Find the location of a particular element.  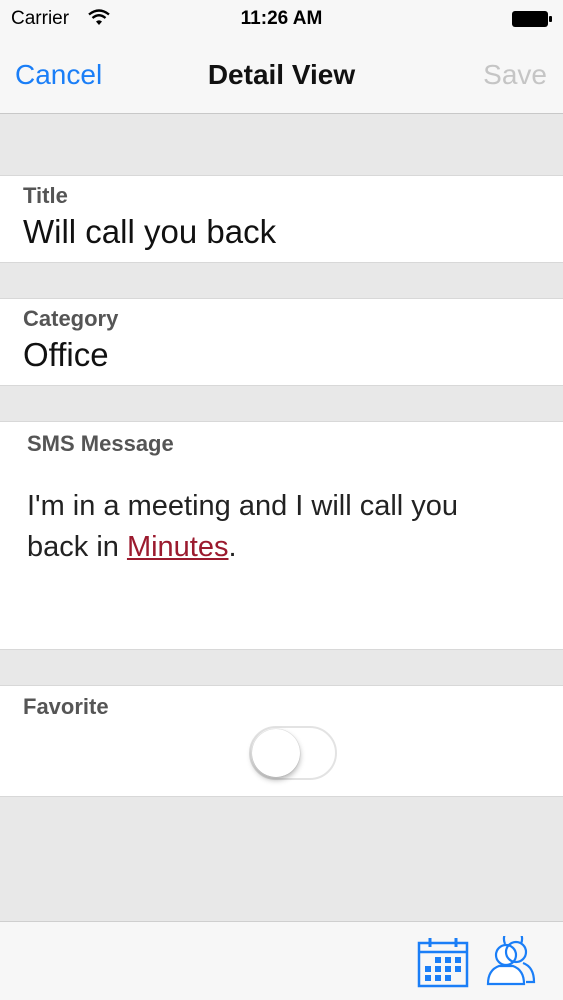

title-field: Will call you back is located at coordinates (149, 232).